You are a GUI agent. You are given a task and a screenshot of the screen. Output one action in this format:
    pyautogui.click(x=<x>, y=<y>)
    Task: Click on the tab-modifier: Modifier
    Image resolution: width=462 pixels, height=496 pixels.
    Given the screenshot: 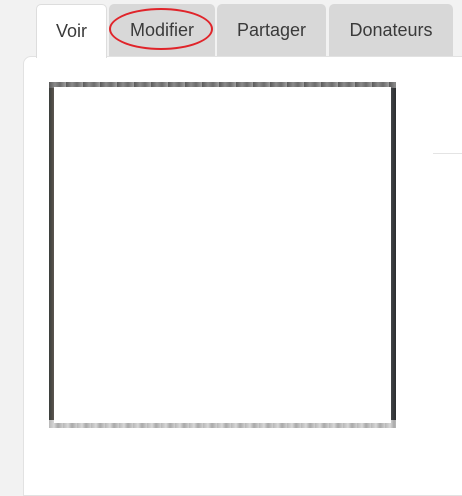 What is the action you would take?
    pyautogui.click(x=162, y=30)
    